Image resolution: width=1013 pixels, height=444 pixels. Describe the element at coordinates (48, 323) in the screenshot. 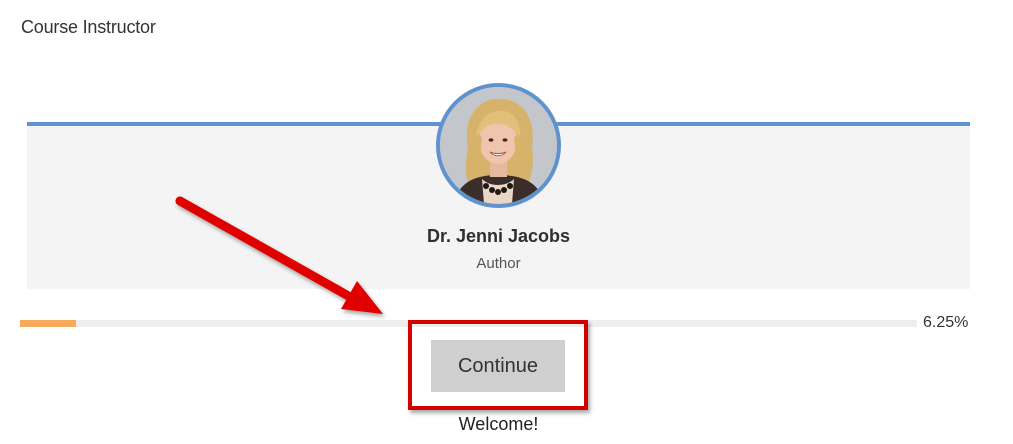

I see `progress-fill` at that location.